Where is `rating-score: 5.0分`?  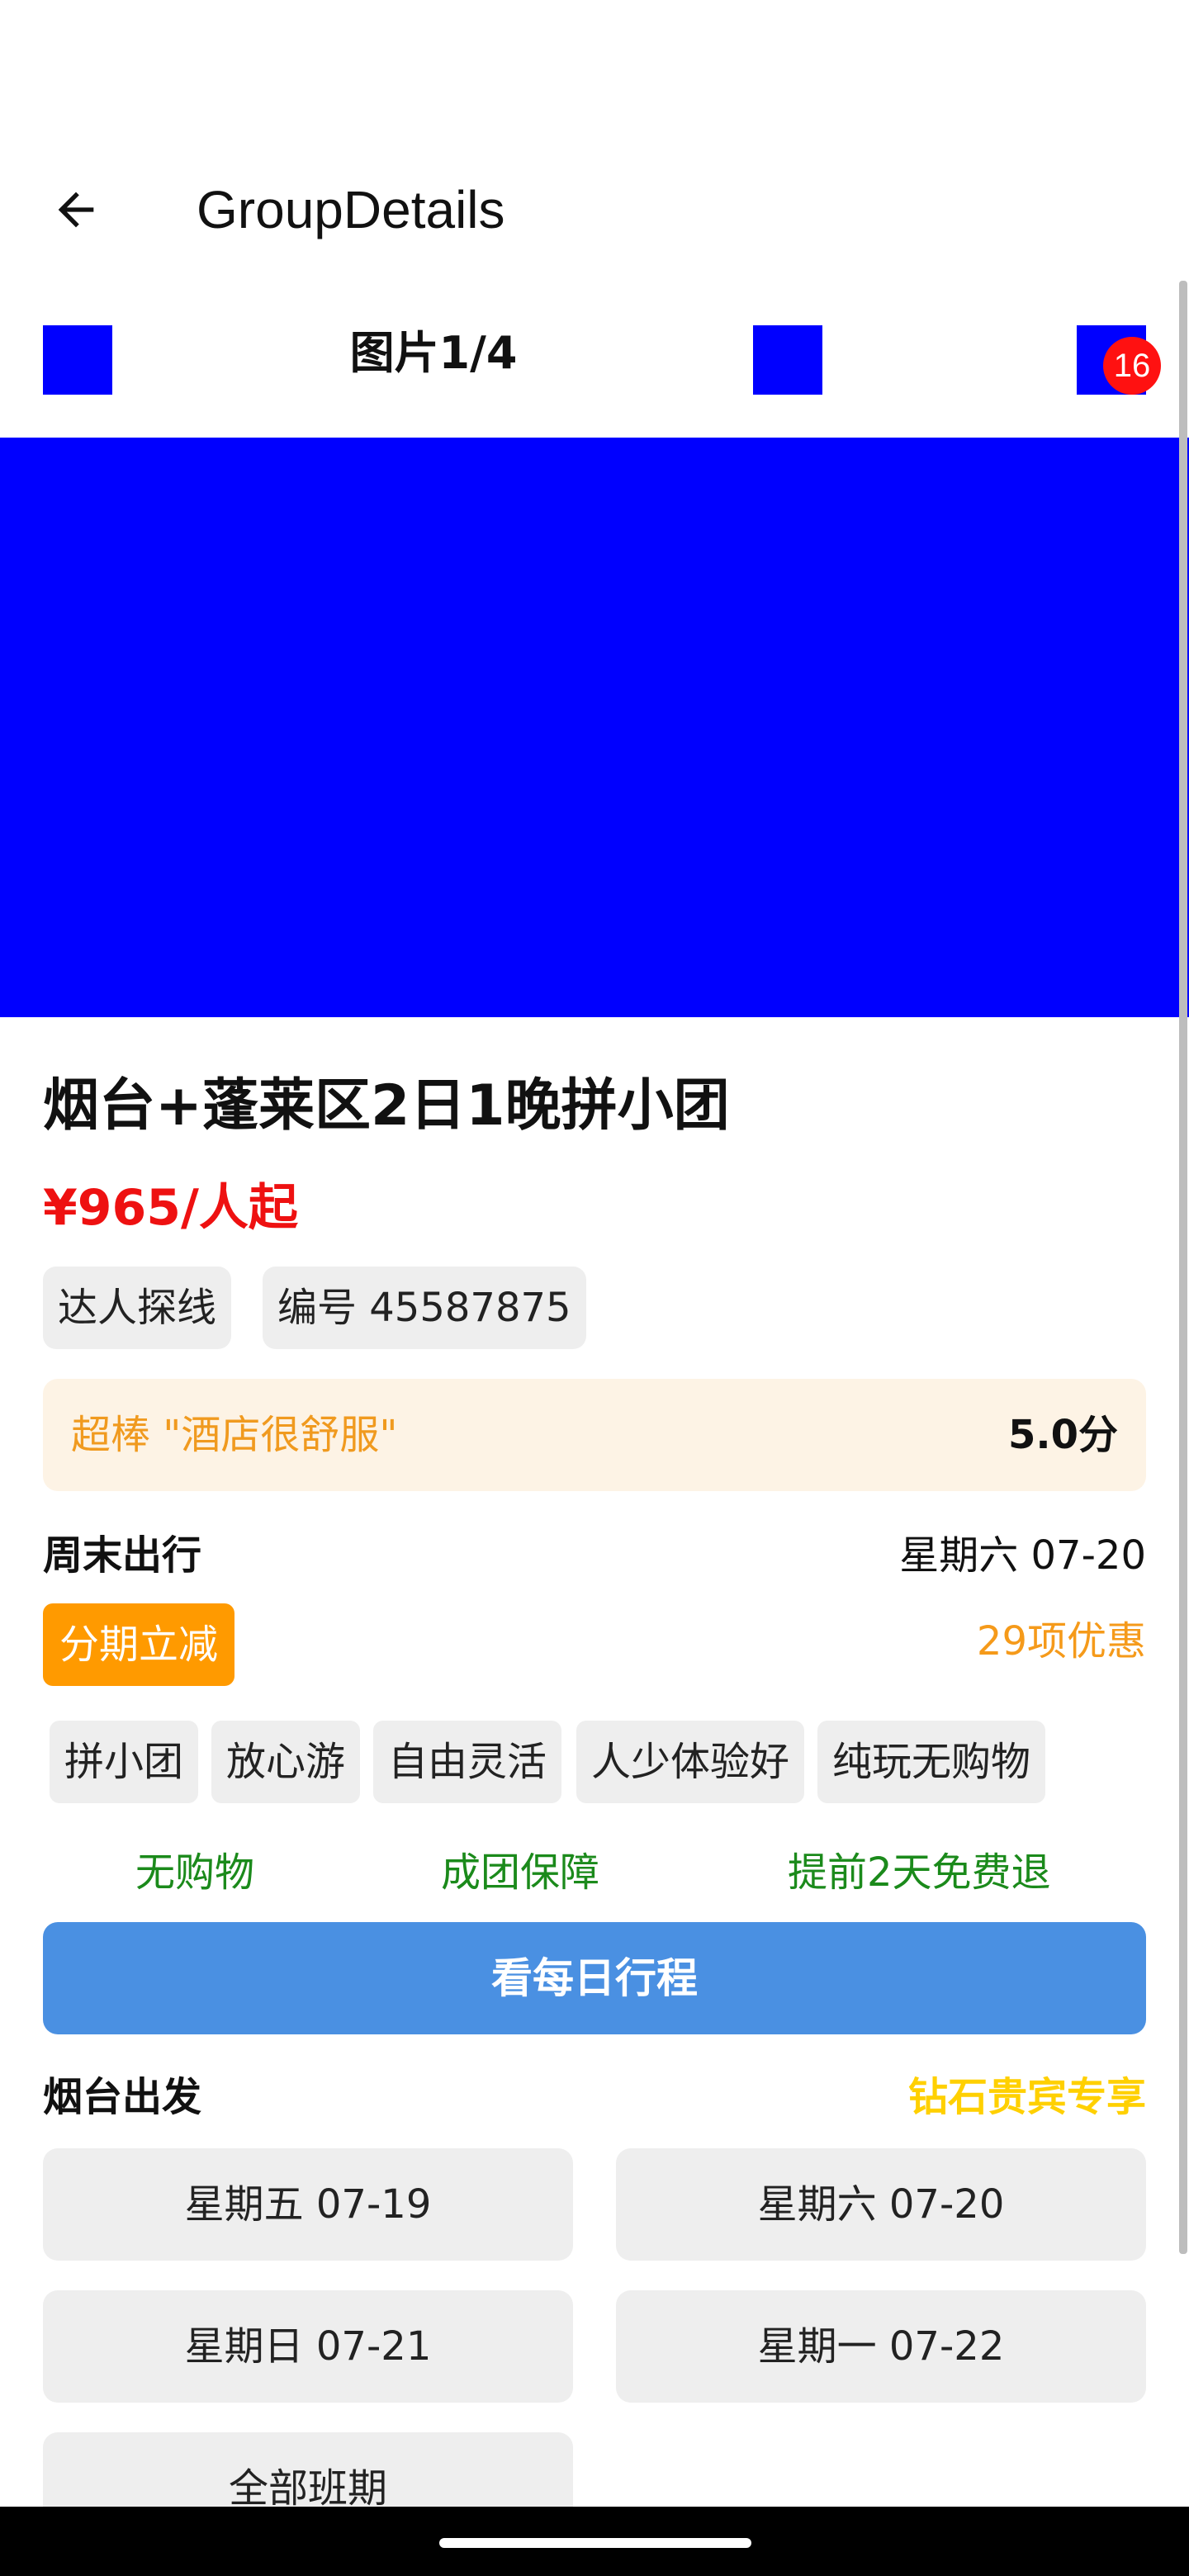
rating-score: 5.0分 is located at coordinates (1062, 1435).